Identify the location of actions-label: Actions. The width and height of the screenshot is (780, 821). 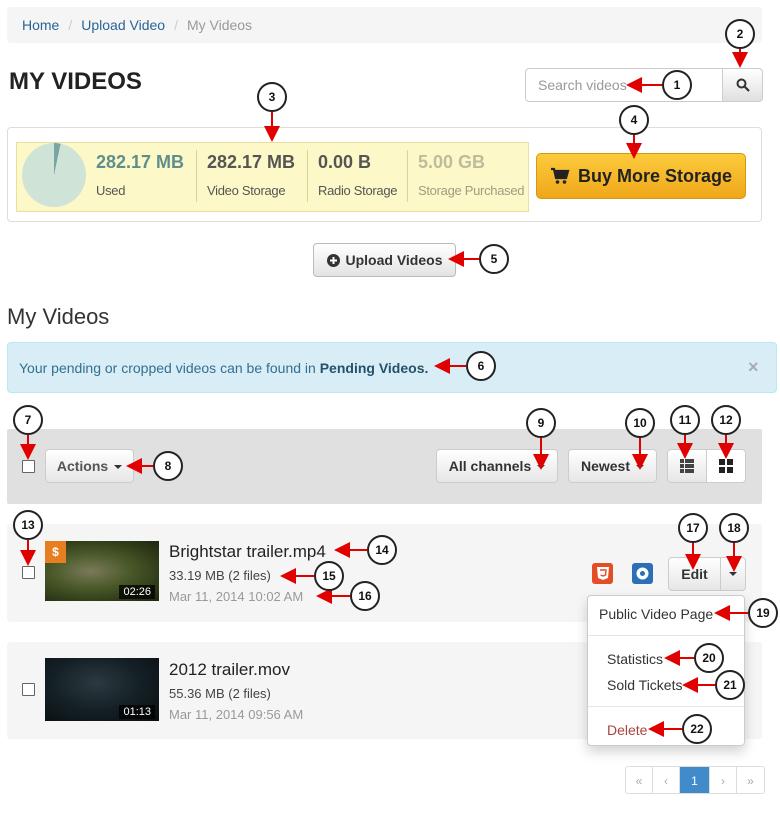
(82, 466).